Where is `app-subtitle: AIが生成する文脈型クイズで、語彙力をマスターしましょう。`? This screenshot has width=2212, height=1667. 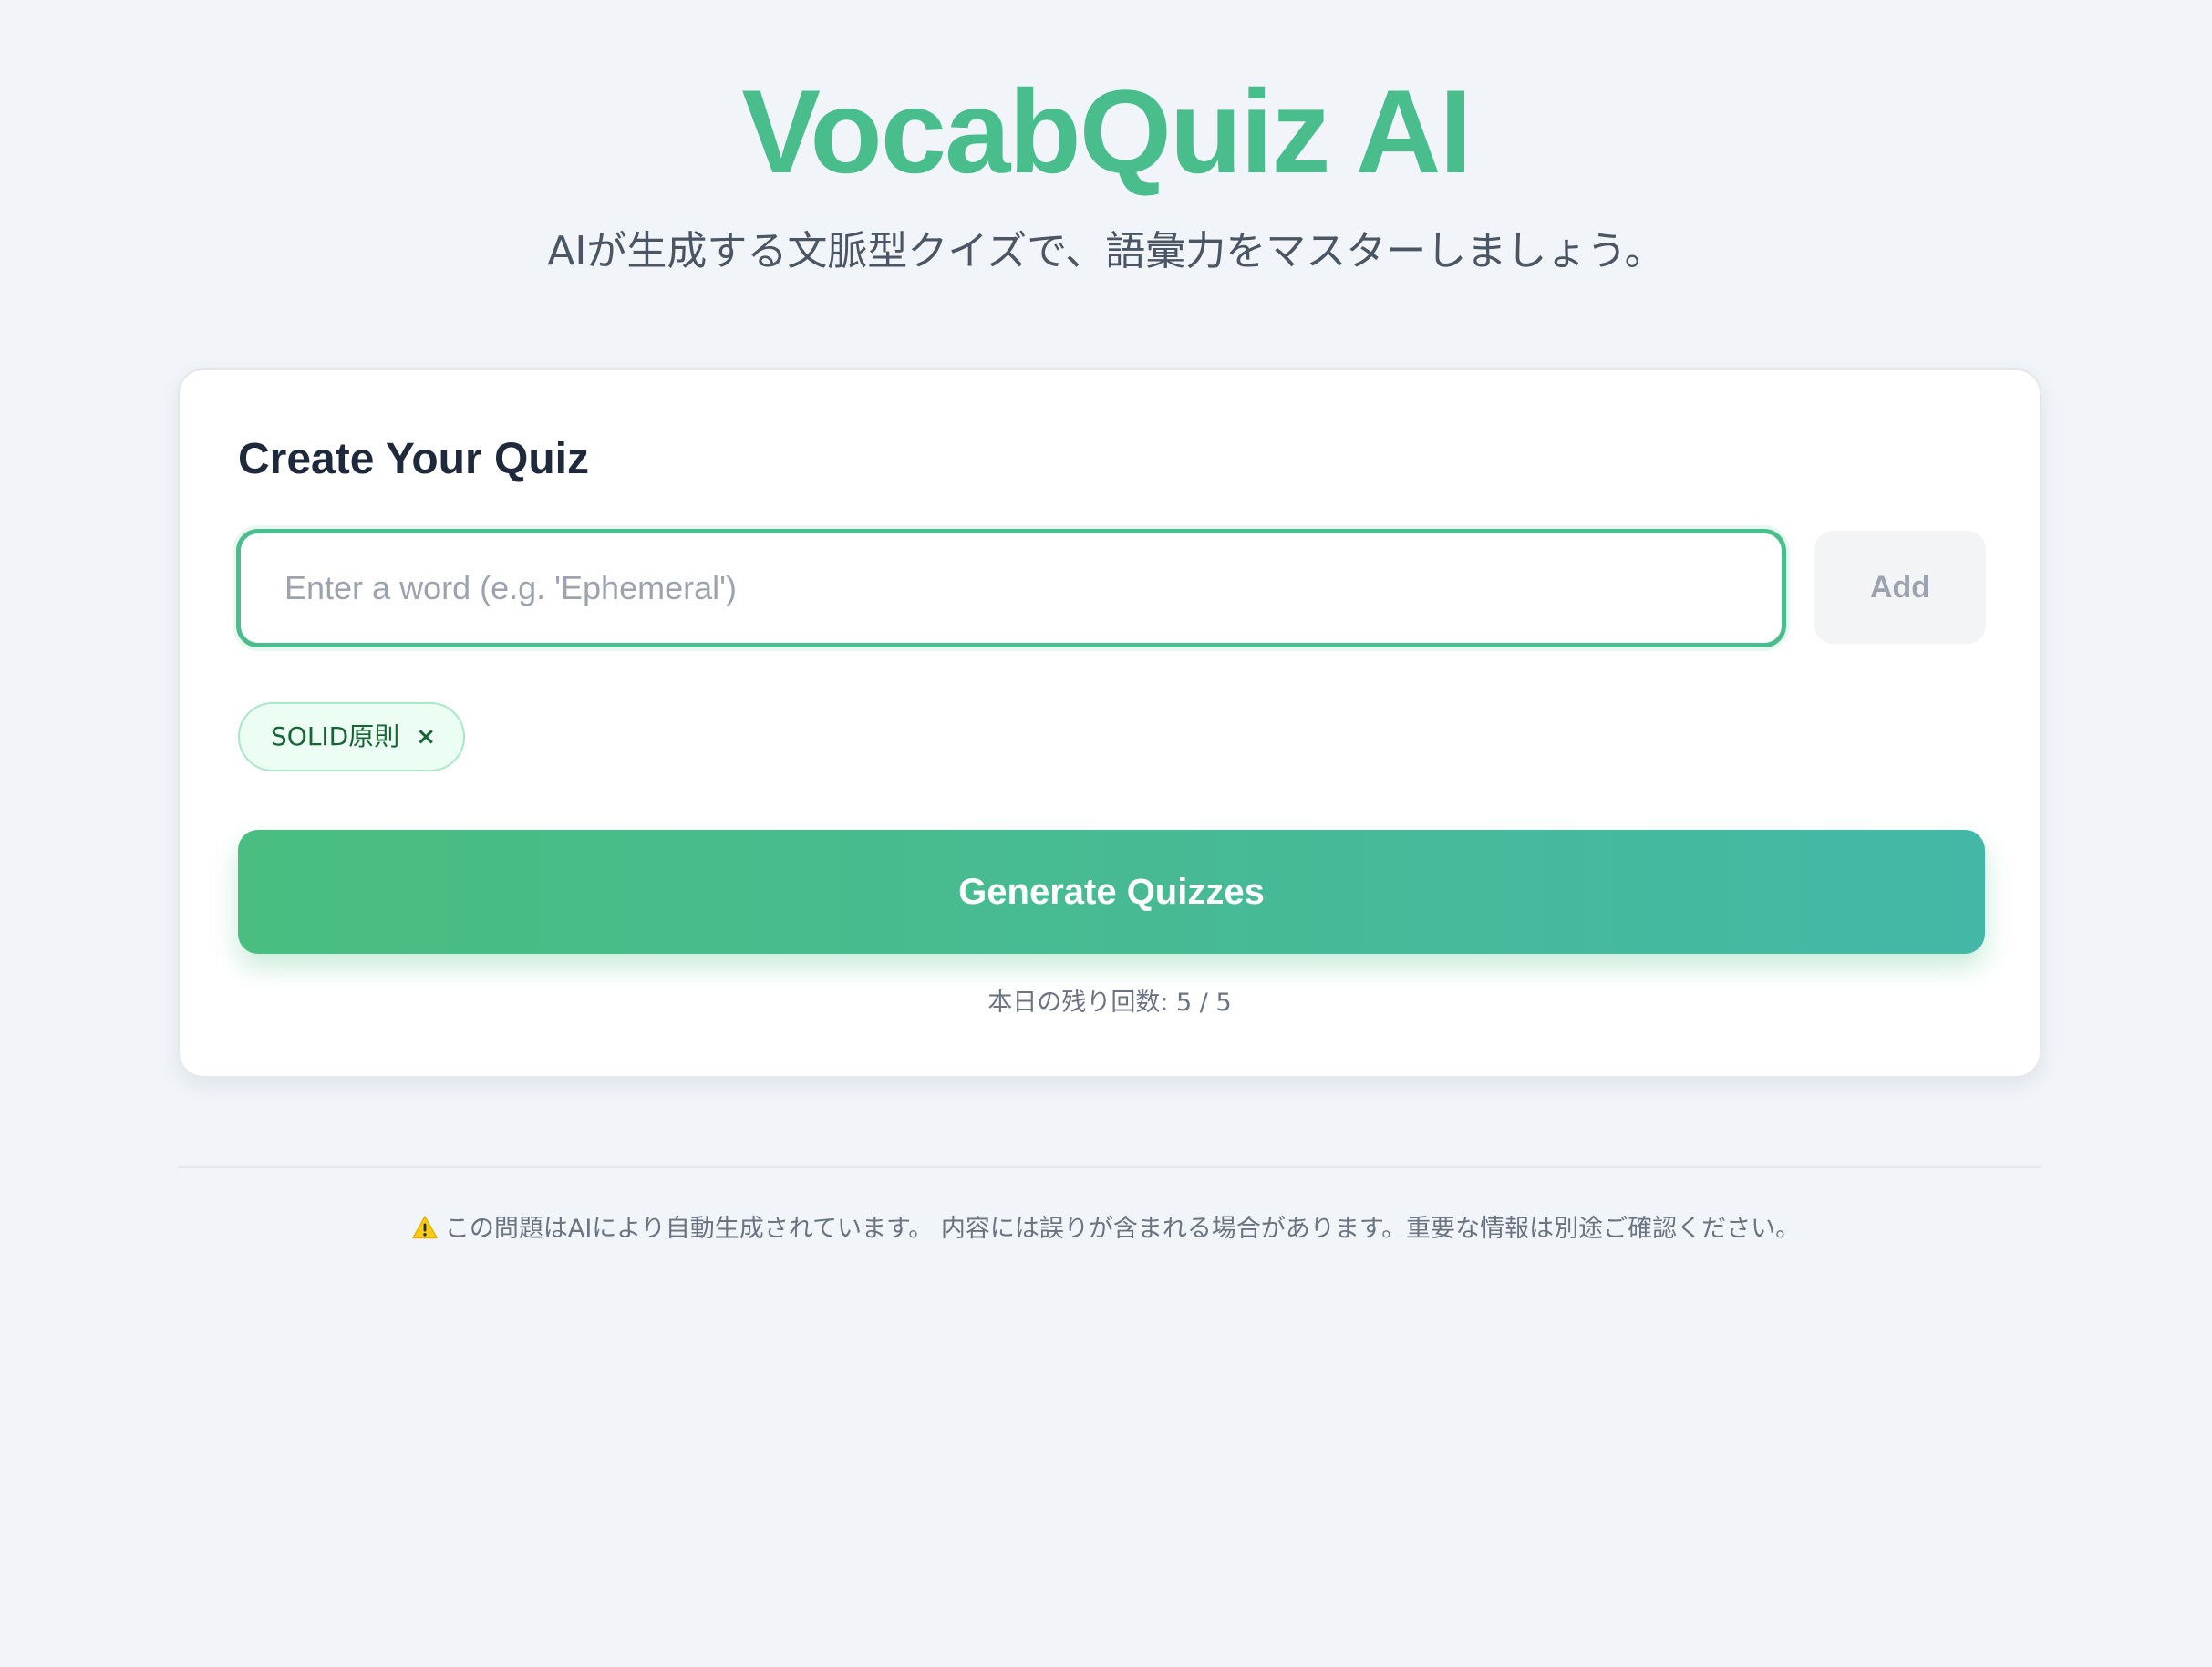 app-subtitle: AIが生成する文脈型クイズで、語彙力をマスターしましょう。 is located at coordinates (1106, 251).